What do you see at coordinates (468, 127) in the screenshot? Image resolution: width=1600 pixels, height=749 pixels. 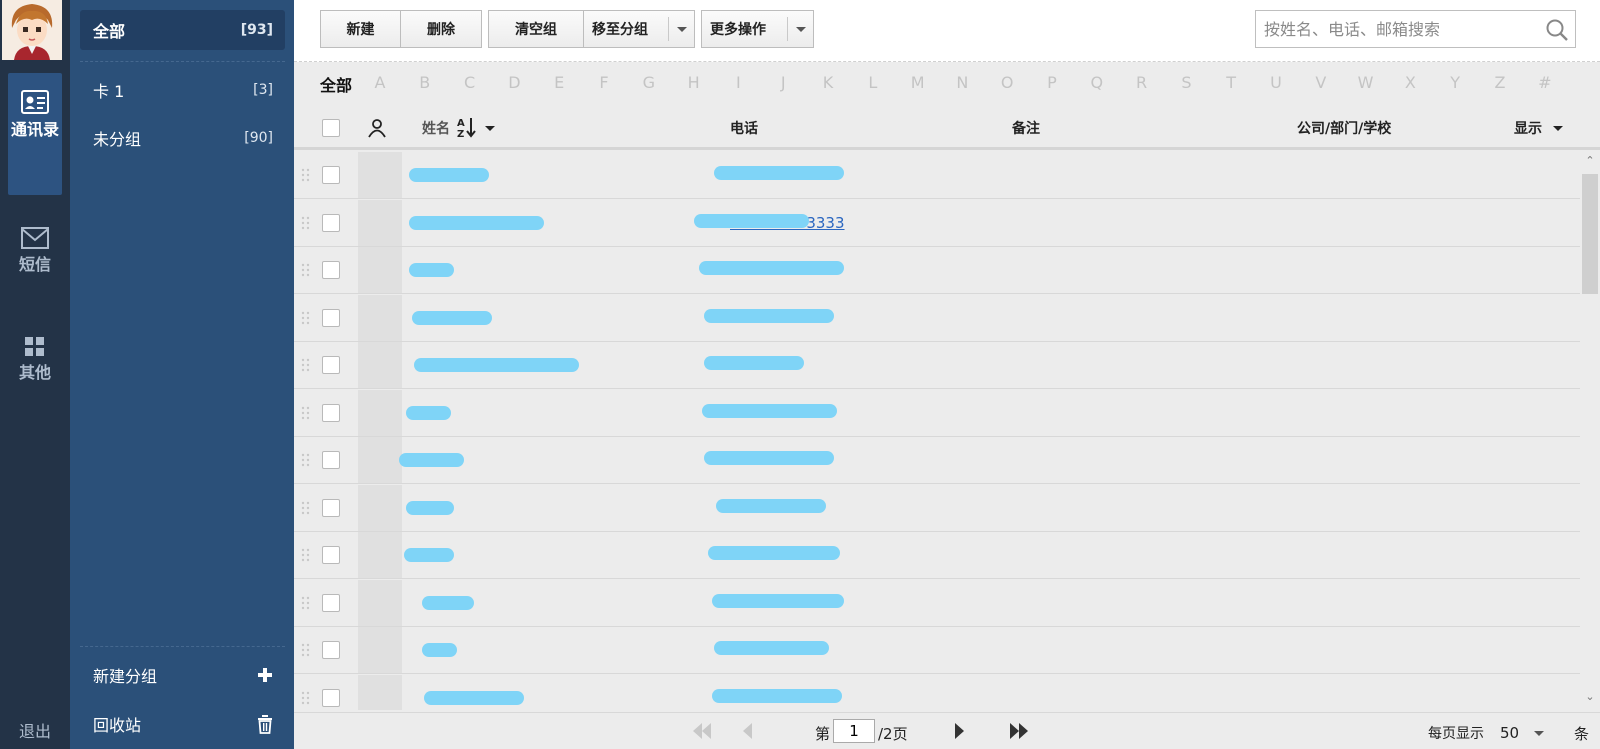 I see `sort-az-icon: A Z` at bounding box center [468, 127].